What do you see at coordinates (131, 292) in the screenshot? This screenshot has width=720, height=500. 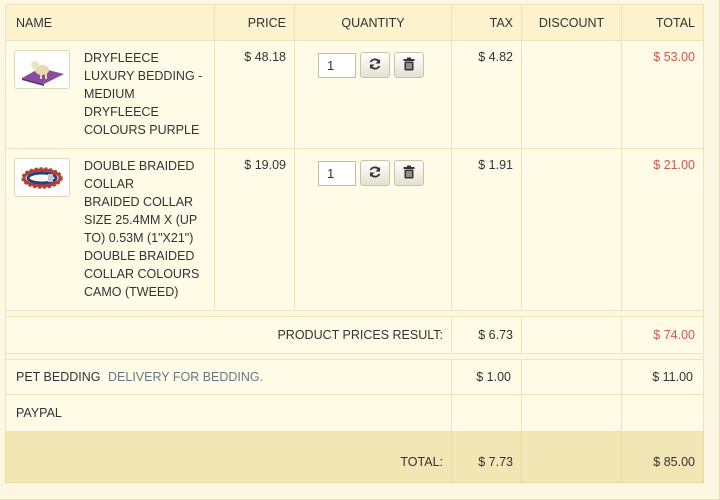 I see `name-line: CAMO (TWEED)` at bounding box center [131, 292].